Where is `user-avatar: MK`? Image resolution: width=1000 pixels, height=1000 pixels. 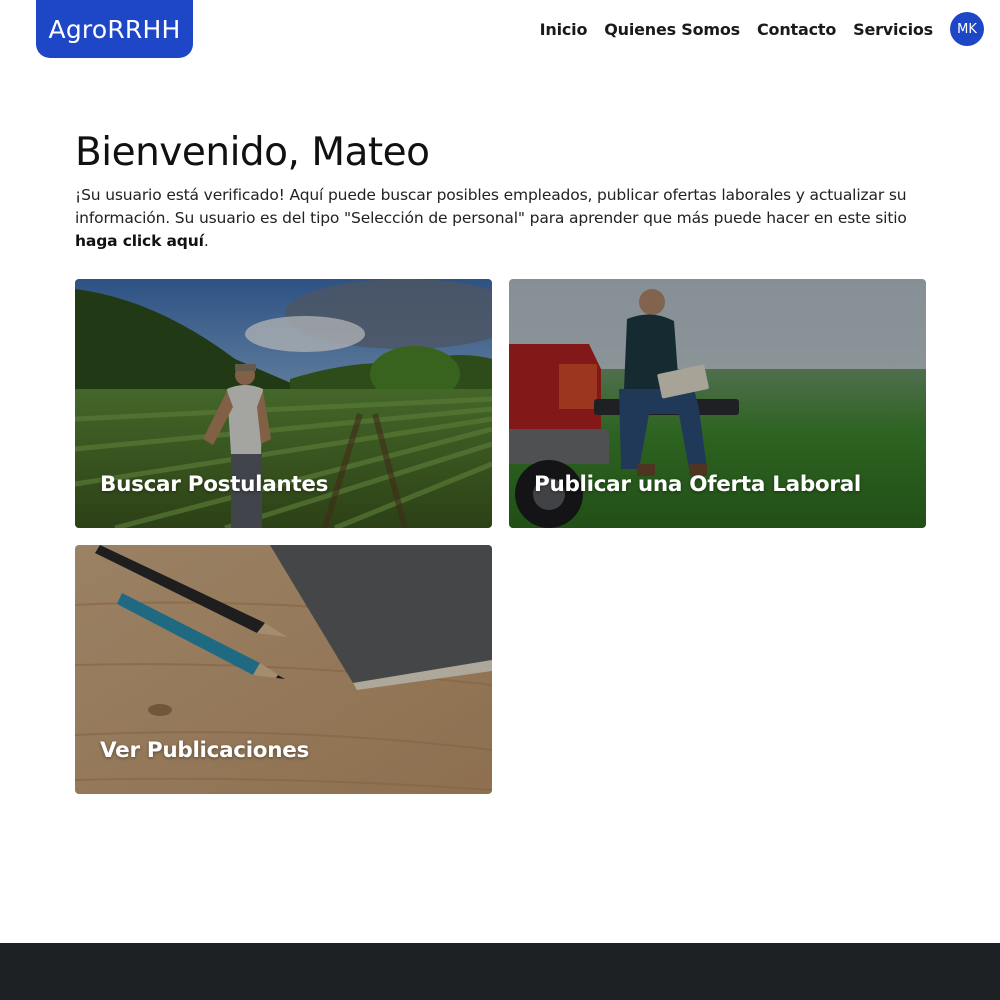 user-avatar: MK is located at coordinates (967, 29).